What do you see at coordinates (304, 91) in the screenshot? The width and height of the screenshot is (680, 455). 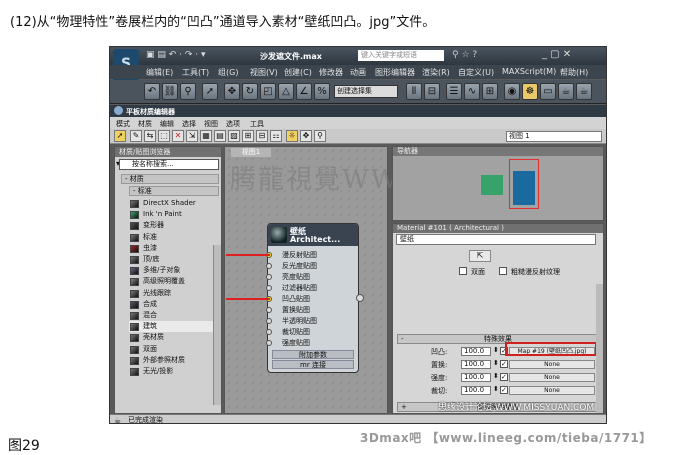 I see `angle-snap-icon: ∠` at bounding box center [304, 91].